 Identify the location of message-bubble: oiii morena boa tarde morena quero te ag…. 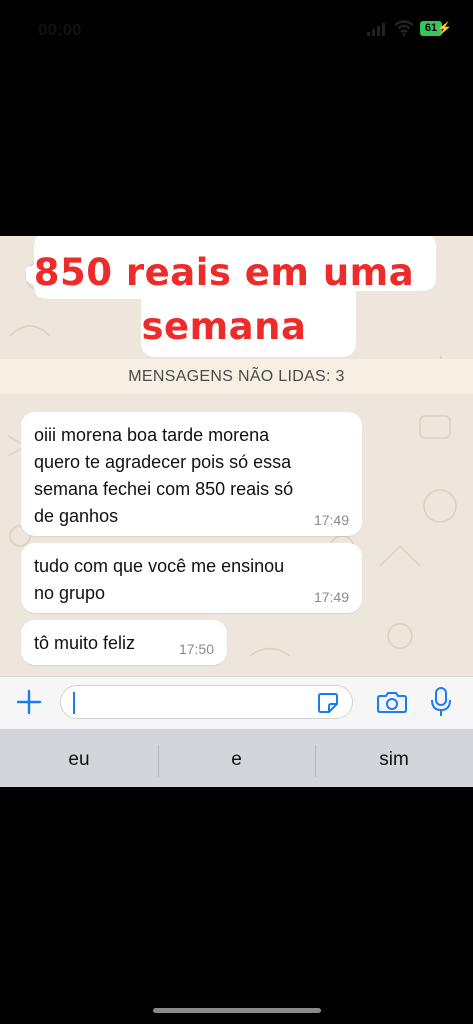
(191, 474).